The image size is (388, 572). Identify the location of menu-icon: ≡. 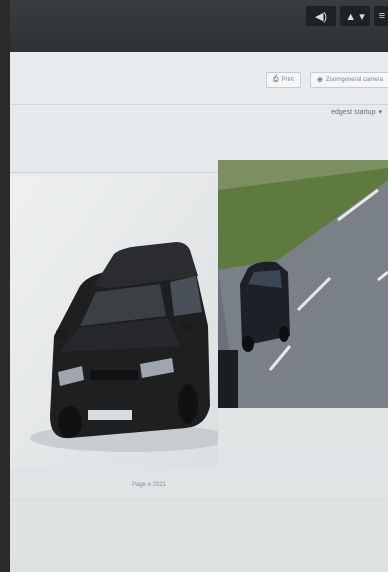
(382, 16).